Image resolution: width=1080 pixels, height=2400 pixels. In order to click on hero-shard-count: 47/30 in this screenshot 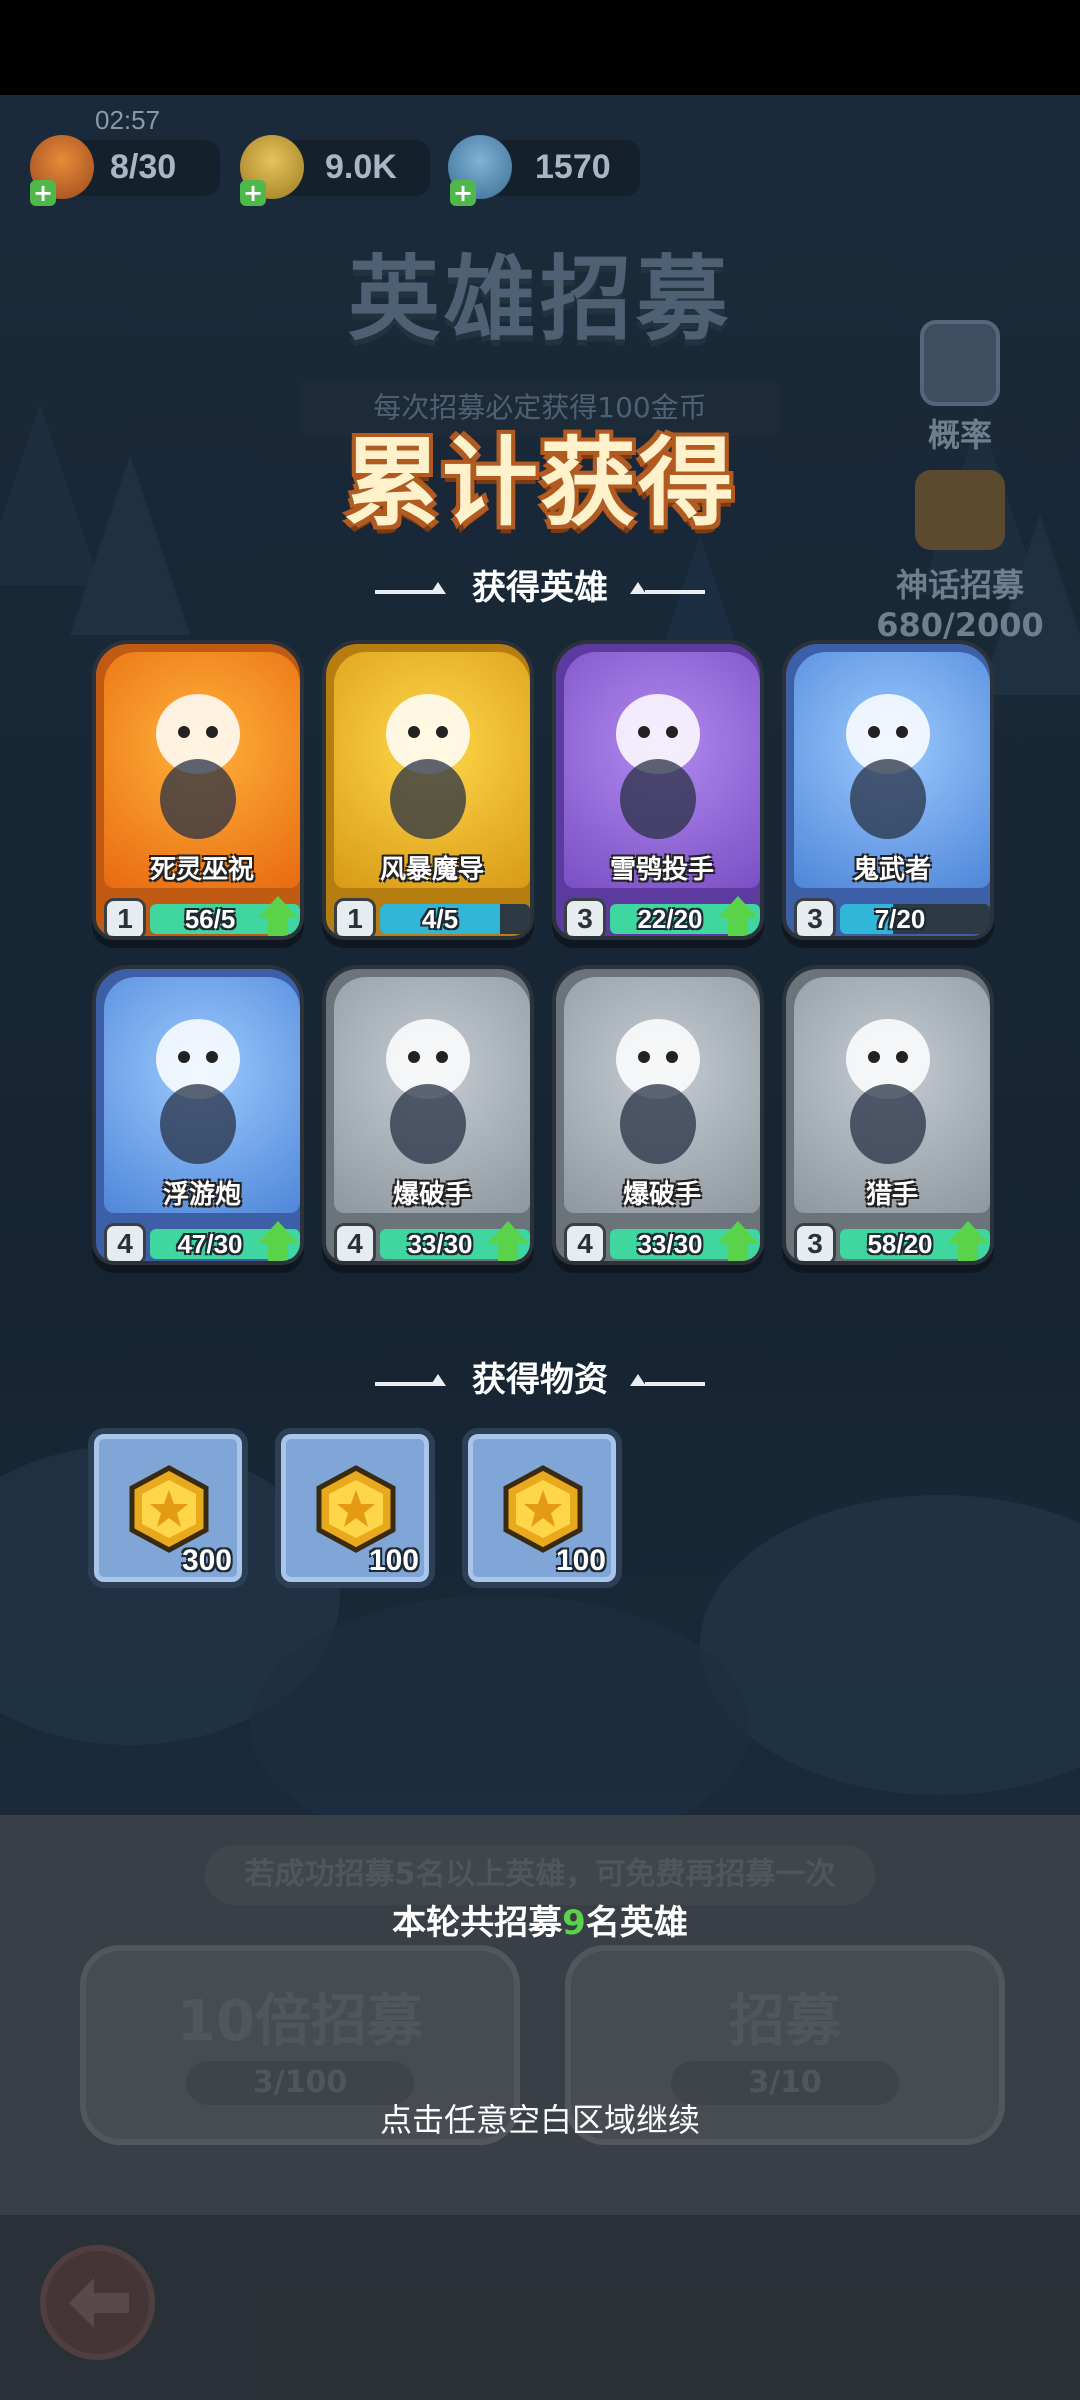, I will do `click(210, 1244)`.